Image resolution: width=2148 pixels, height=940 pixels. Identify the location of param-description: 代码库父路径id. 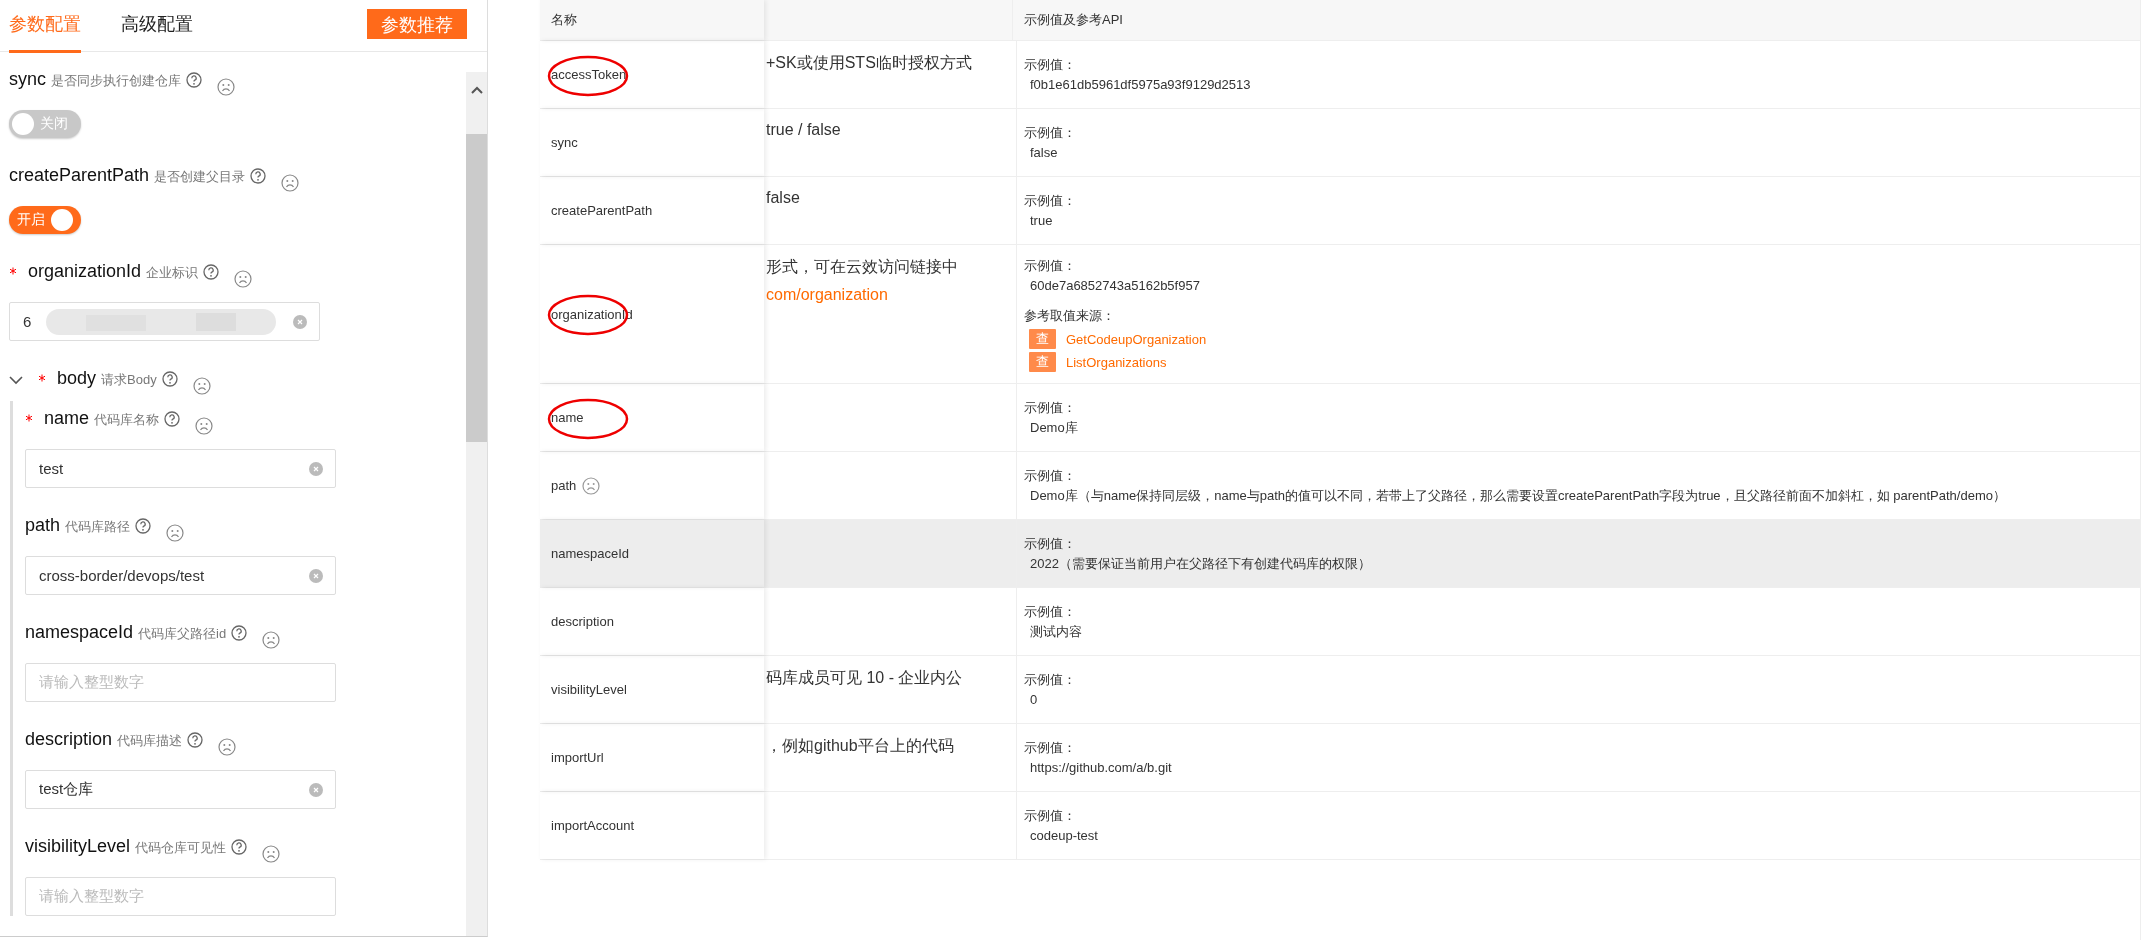
(182, 634).